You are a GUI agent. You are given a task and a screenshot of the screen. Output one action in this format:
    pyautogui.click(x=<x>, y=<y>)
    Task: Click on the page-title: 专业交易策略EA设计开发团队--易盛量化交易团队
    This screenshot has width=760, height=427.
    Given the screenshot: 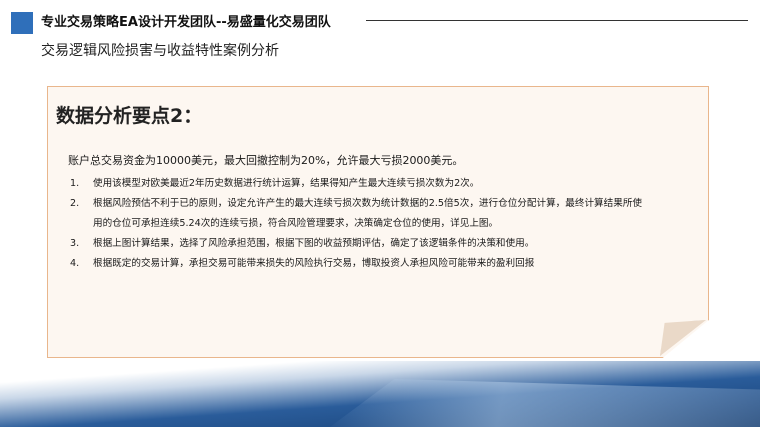 What is the action you would take?
    pyautogui.click(x=186, y=22)
    